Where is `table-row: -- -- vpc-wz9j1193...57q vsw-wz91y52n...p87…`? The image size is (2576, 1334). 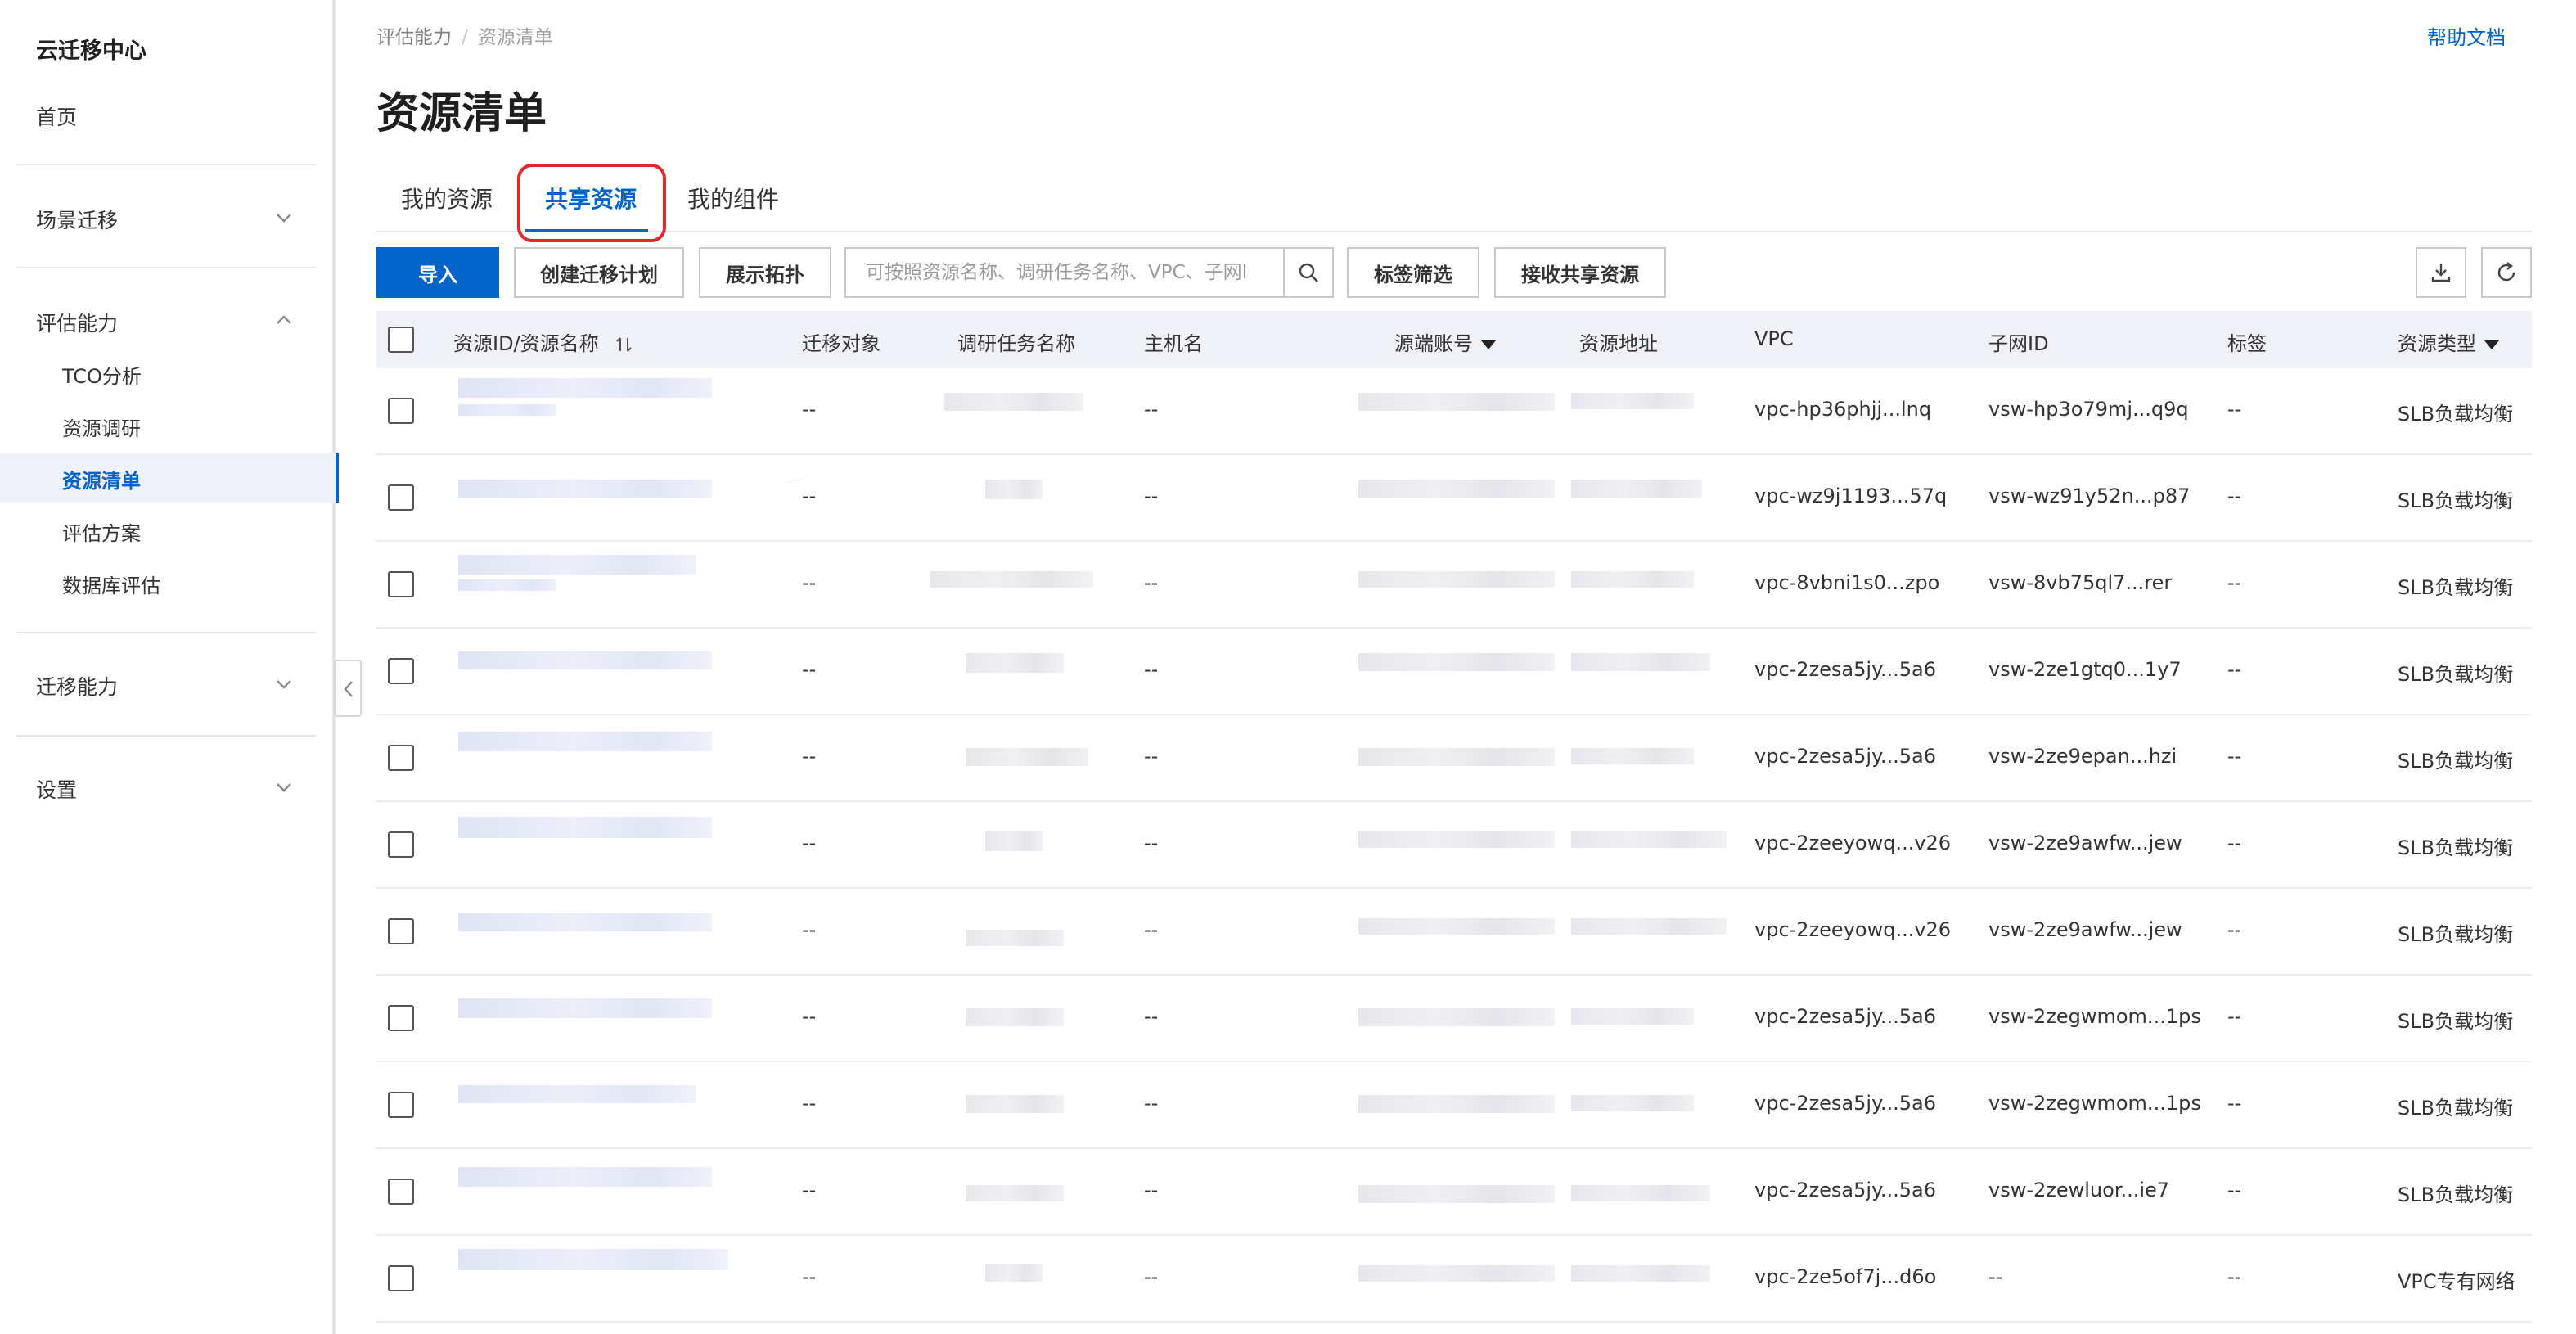 table-row: -- -- vpc-wz9j1193...57q vsw-wz91y52n...p87… is located at coordinates (1454, 498).